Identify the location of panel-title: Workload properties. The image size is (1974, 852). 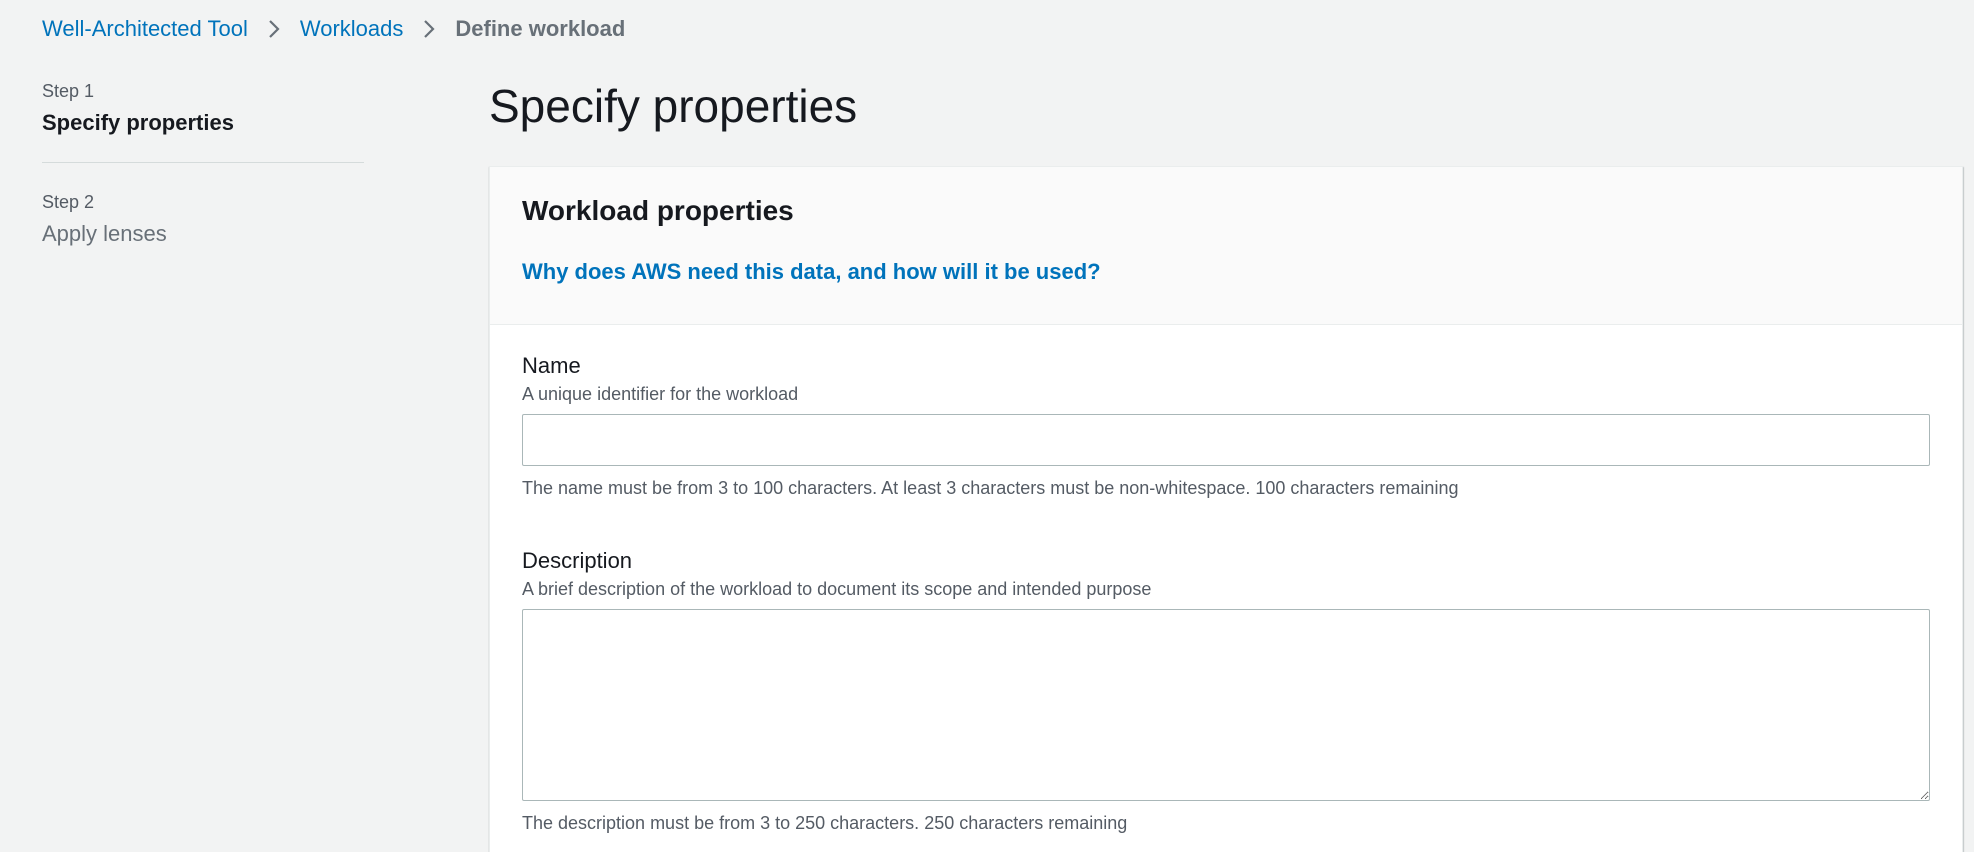
(658, 210).